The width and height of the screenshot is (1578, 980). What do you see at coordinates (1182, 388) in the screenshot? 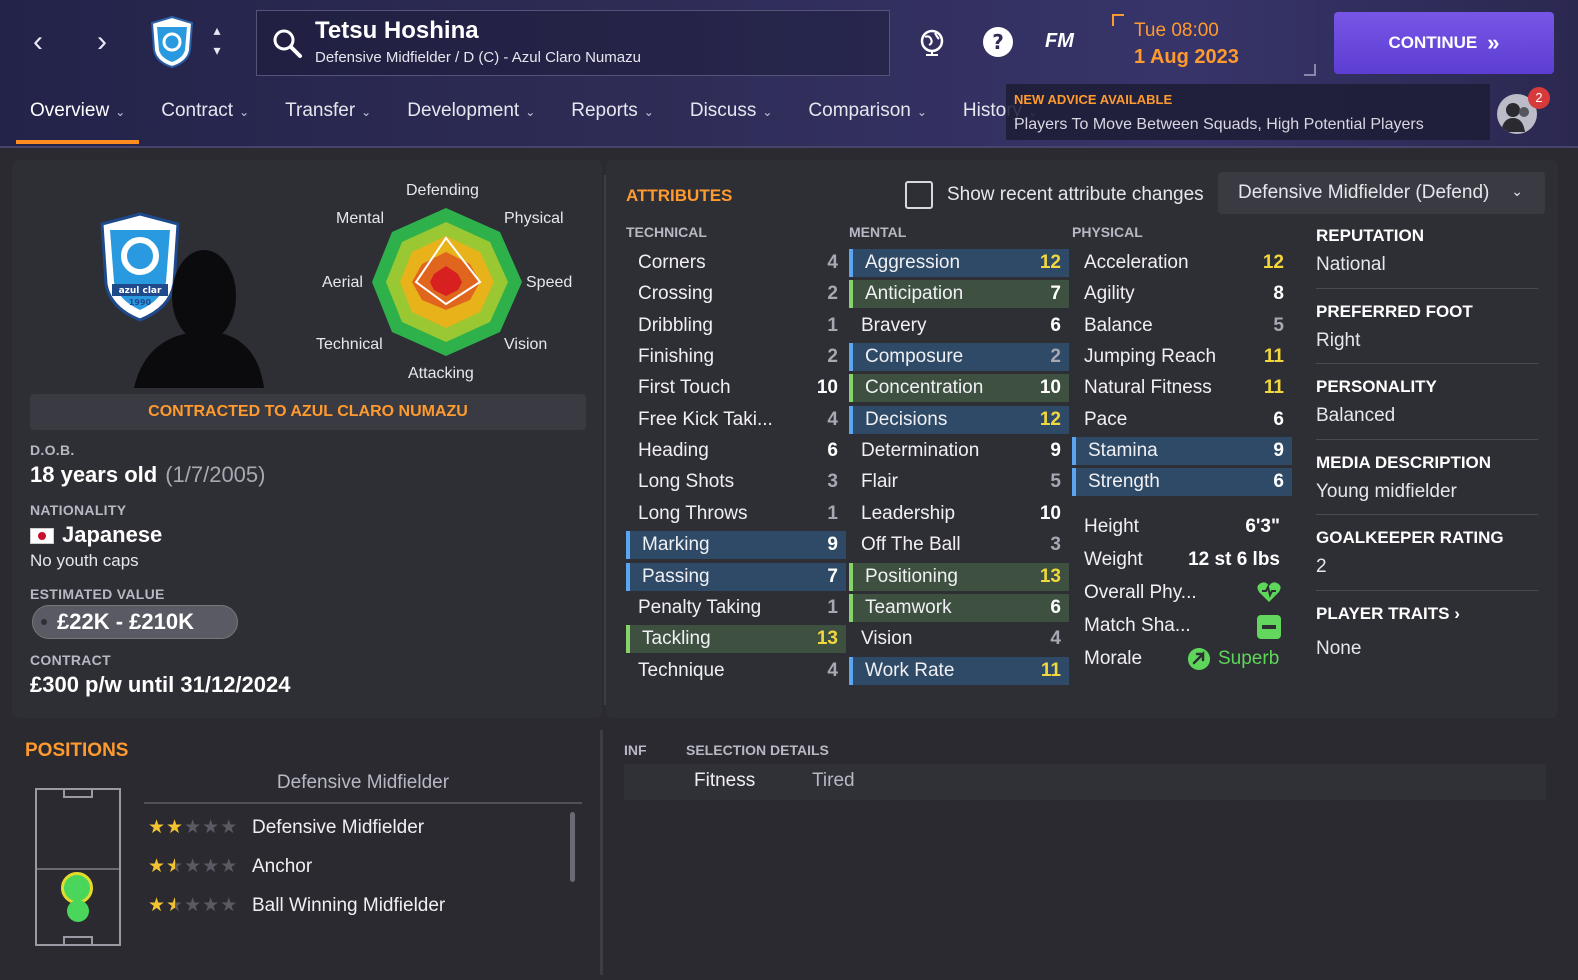
I see `attribute-row: Natural Fitness 11` at bounding box center [1182, 388].